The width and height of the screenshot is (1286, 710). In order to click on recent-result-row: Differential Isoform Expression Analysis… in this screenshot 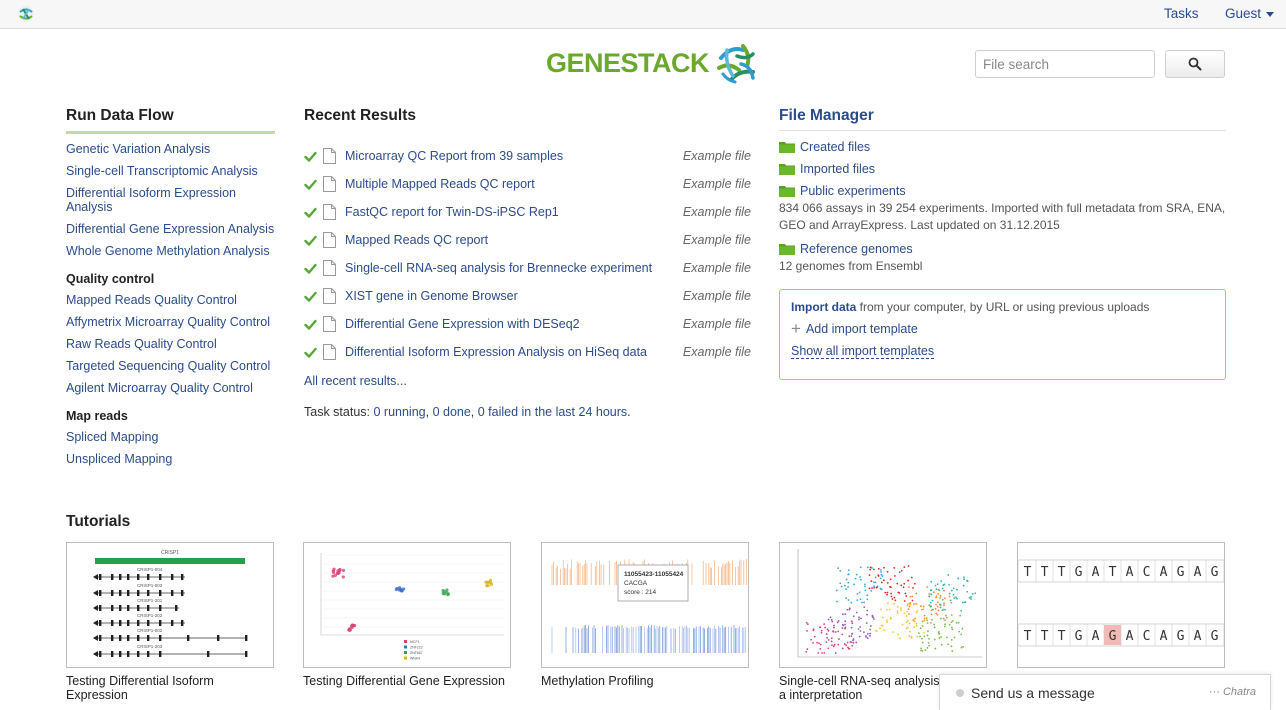, I will do `click(528, 352)`.